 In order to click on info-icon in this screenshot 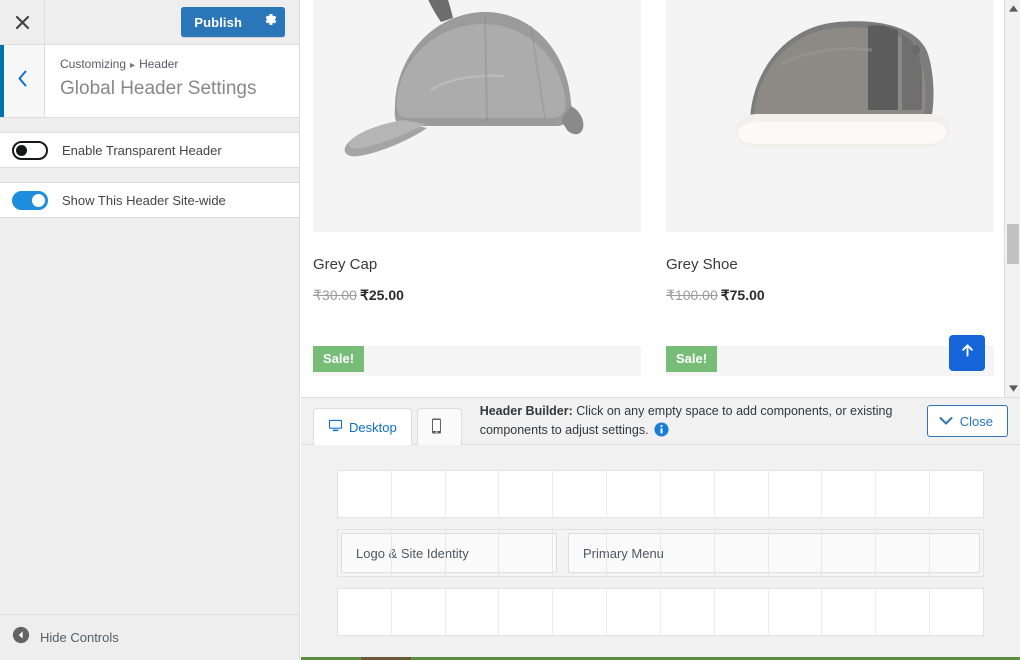, I will do `click(661, 429)`.